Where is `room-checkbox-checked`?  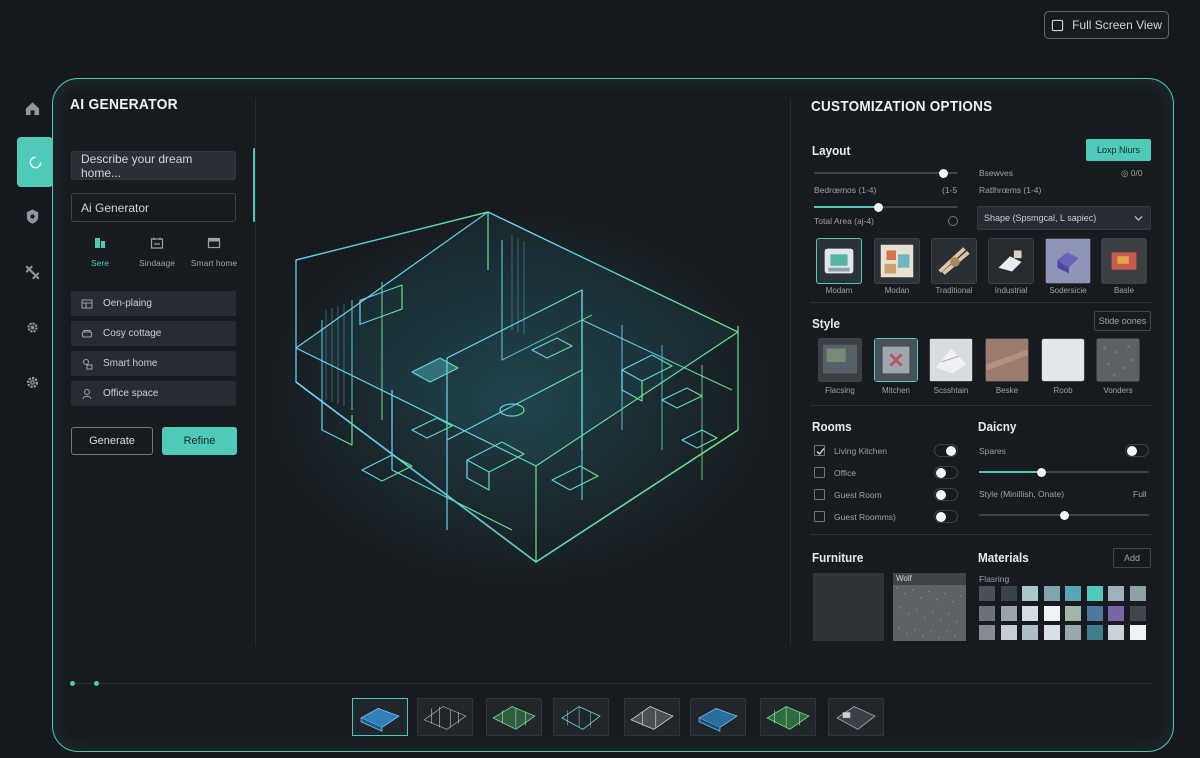
room-checkbox-checked is located at coordinates (819, 450).